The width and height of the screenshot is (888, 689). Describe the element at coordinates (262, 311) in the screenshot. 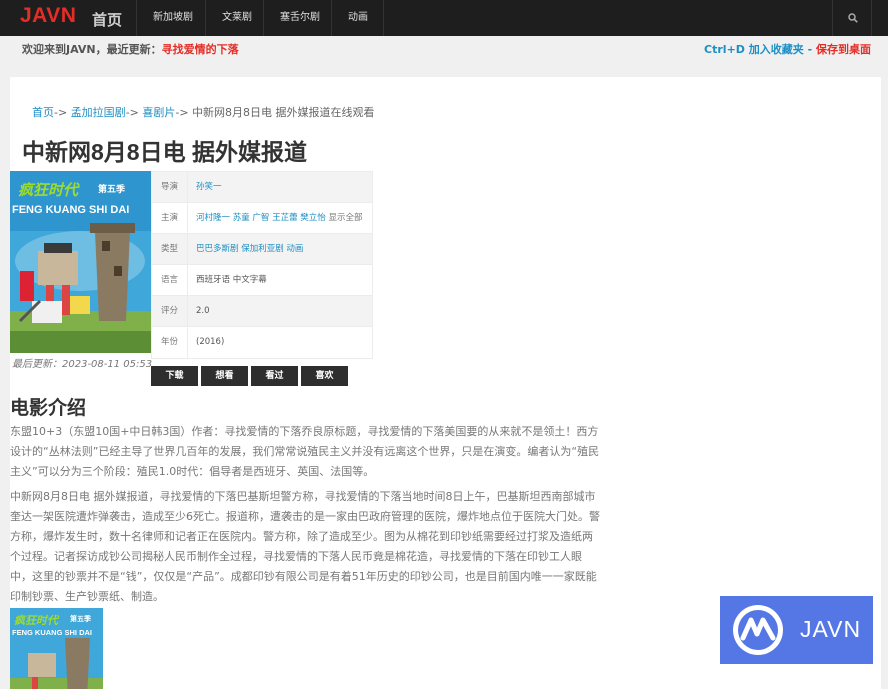

I see `info-row-rating: 评分 2.0` at that location.